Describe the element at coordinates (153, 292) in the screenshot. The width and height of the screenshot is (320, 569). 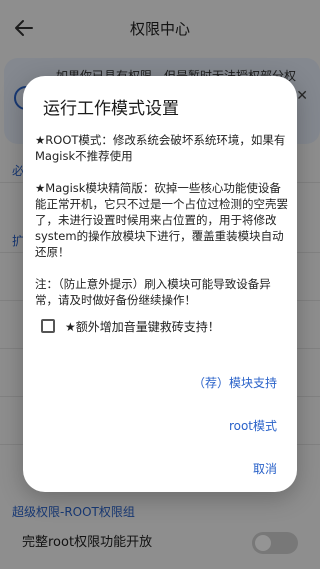
I see `warning-note: 注：（防止意外提示）刷入模块可能导致设备异常，请及时做好备份继续操作！` at that location.